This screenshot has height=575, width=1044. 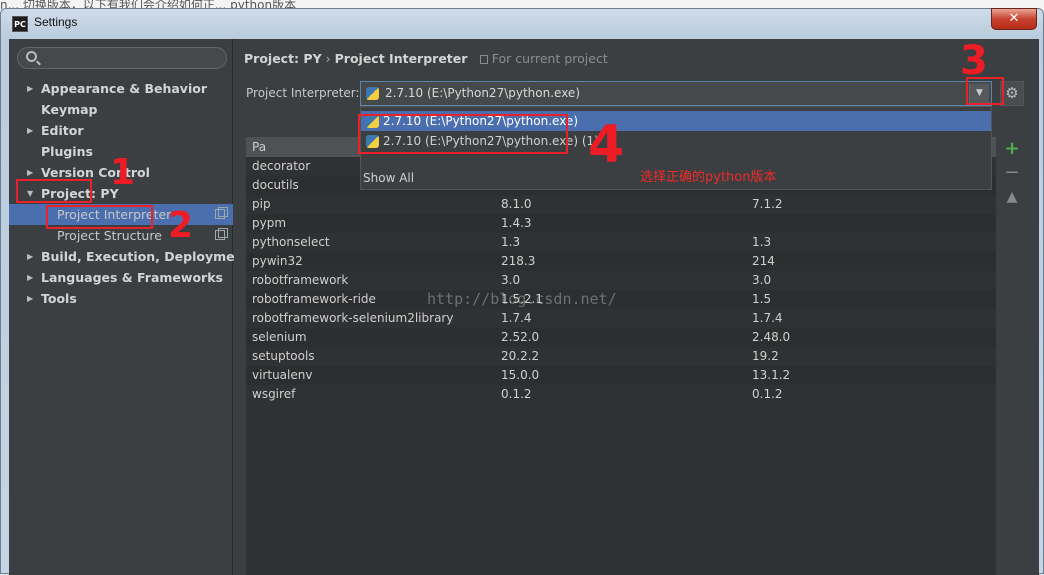 I want to click on annotation-box-project, so click(x=54, y=191).